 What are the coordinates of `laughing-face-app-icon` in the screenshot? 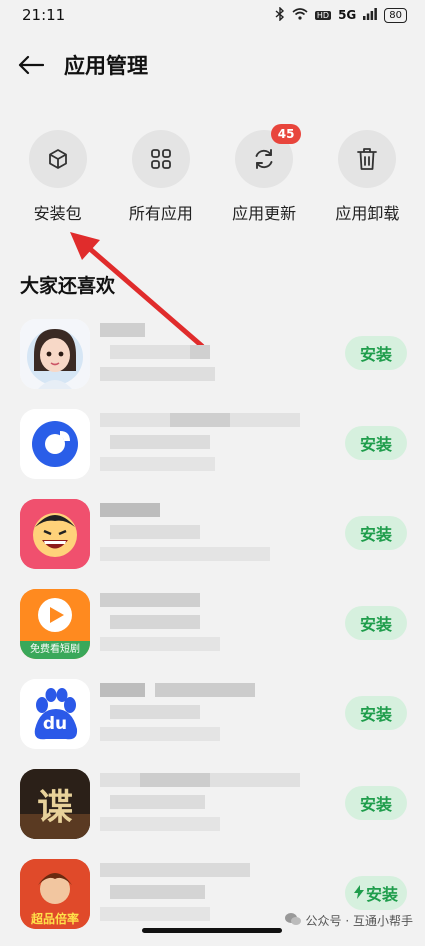 It's located at (55, 534).